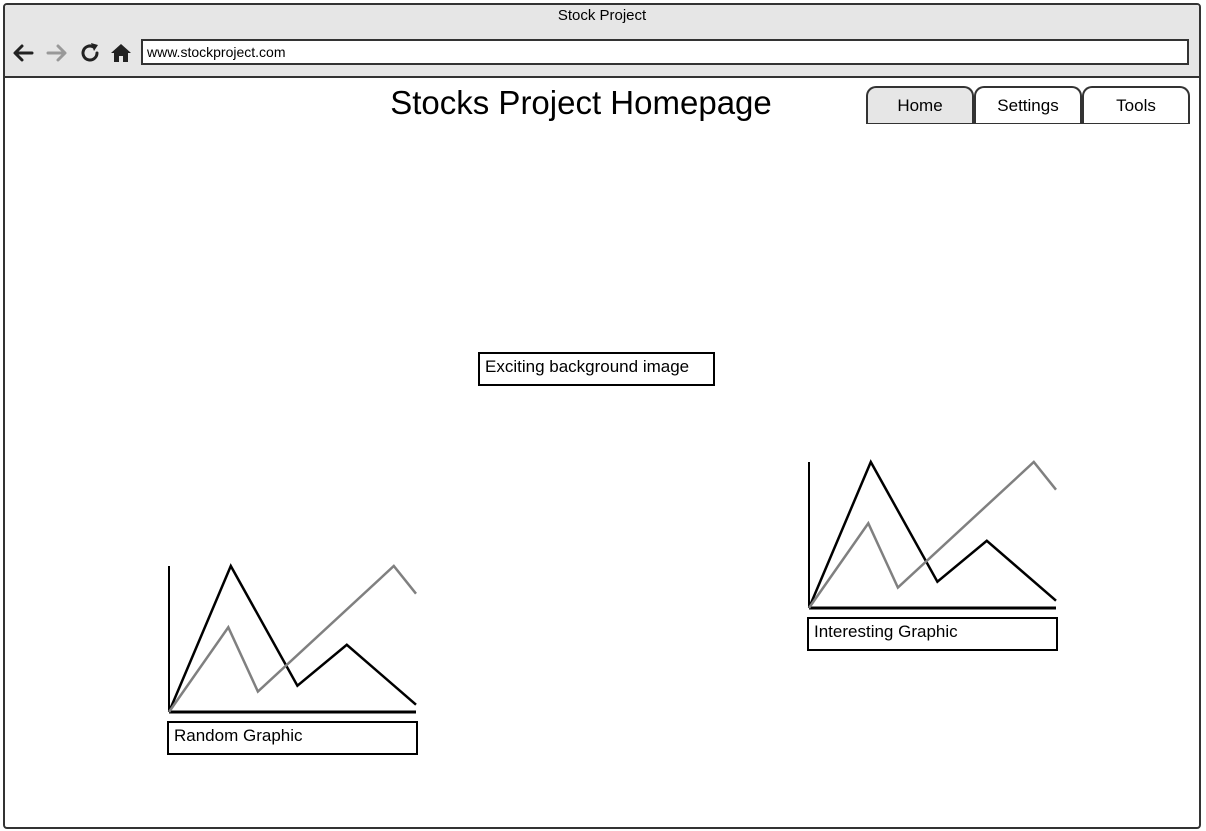 Image resolution: width=1206 pixels, height=831 pixels. I want to click on interesting-graphic, so click(932, 535).